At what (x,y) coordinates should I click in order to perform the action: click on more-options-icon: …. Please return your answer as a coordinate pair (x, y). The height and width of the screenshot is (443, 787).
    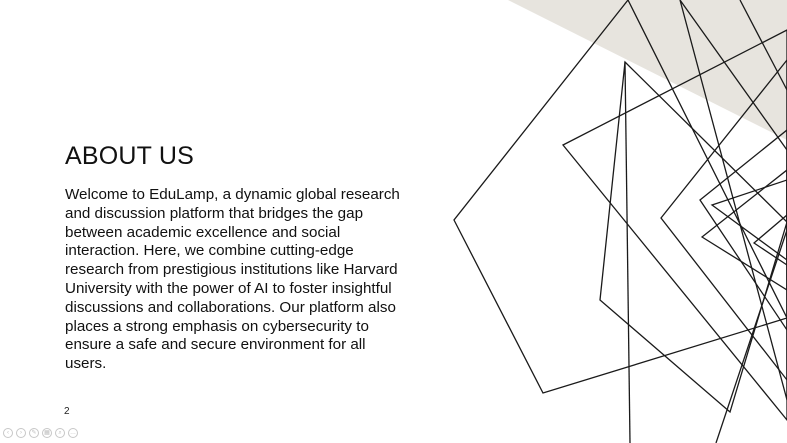
    Looking at the image, I should click on (73, 433).